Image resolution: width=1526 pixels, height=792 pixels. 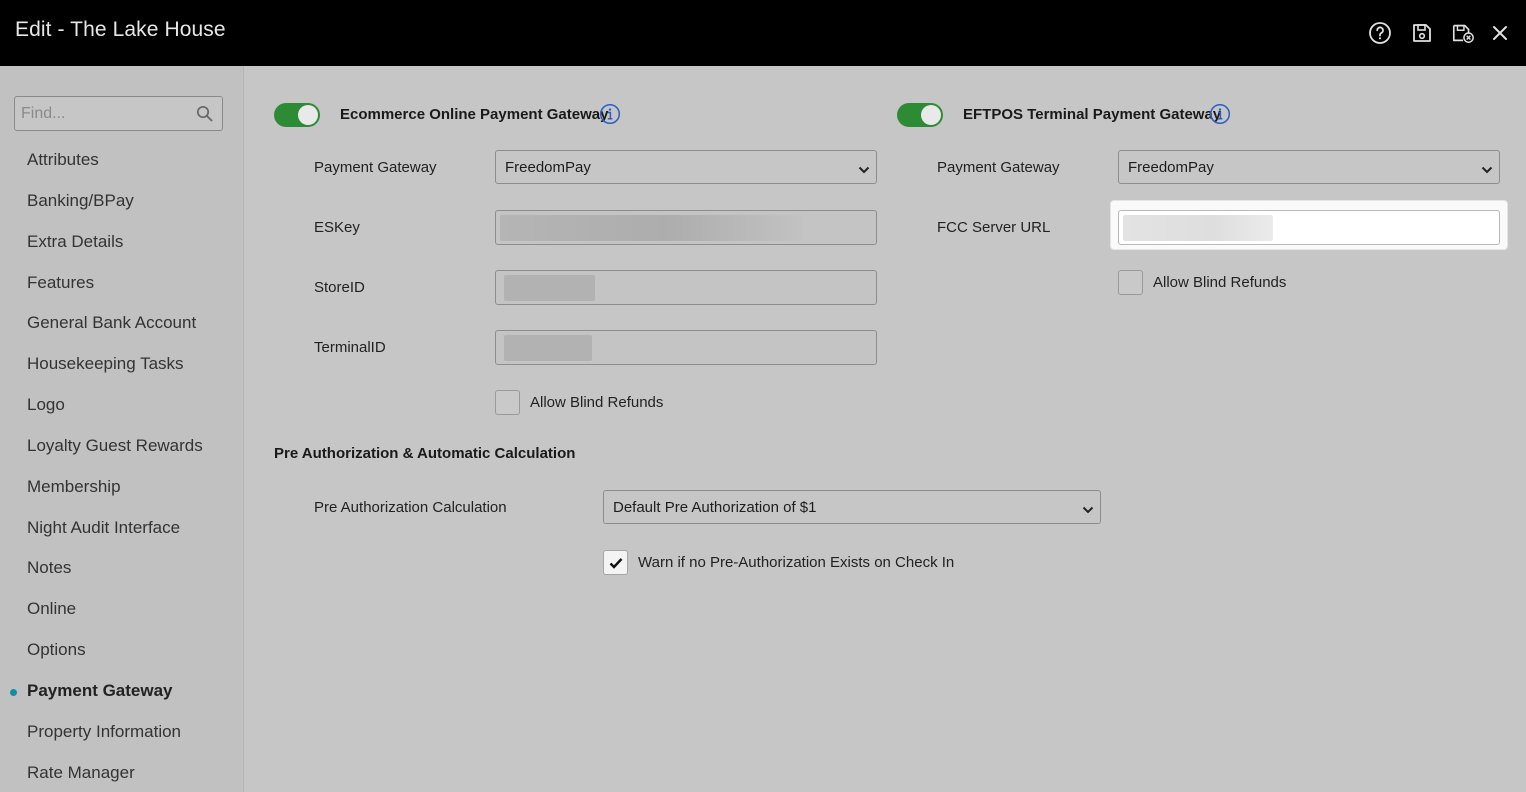 I want to click on close-icon, so click(x=1500, y=33).